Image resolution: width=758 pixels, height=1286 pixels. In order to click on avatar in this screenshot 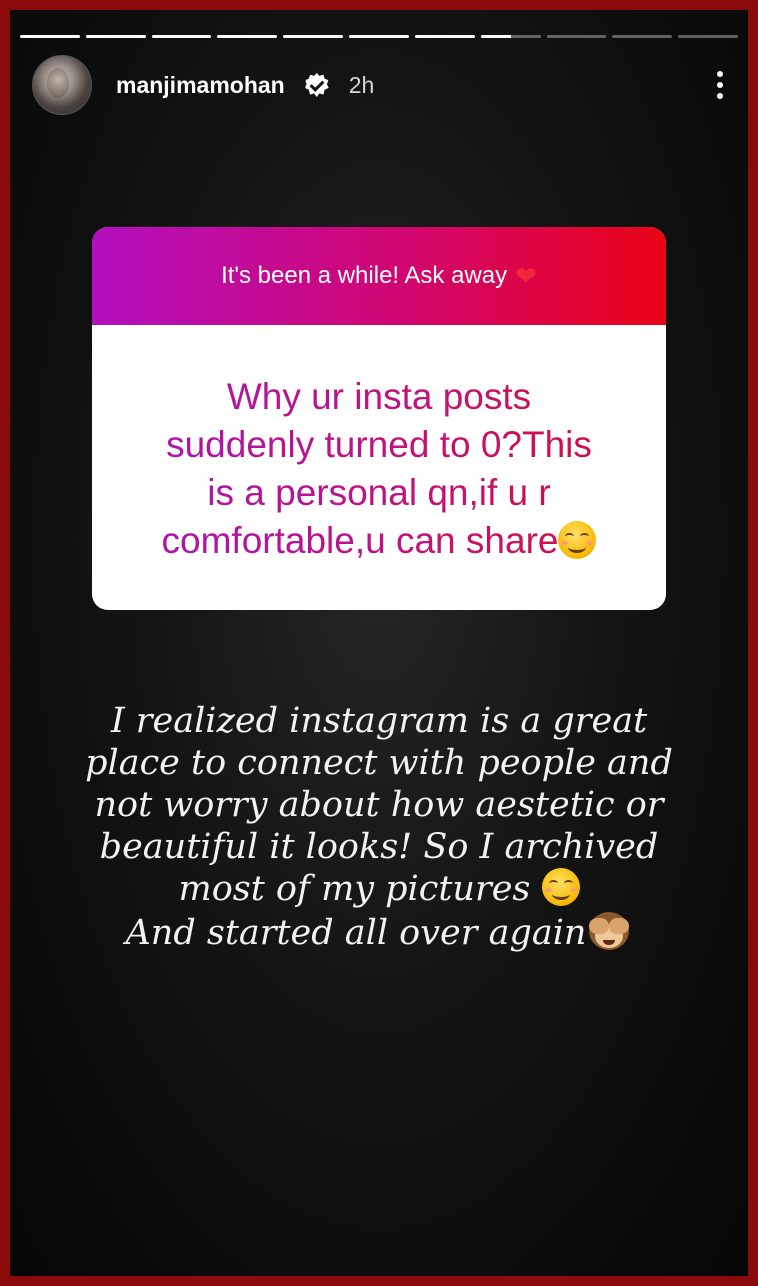, I will do `click(62, 85)`.